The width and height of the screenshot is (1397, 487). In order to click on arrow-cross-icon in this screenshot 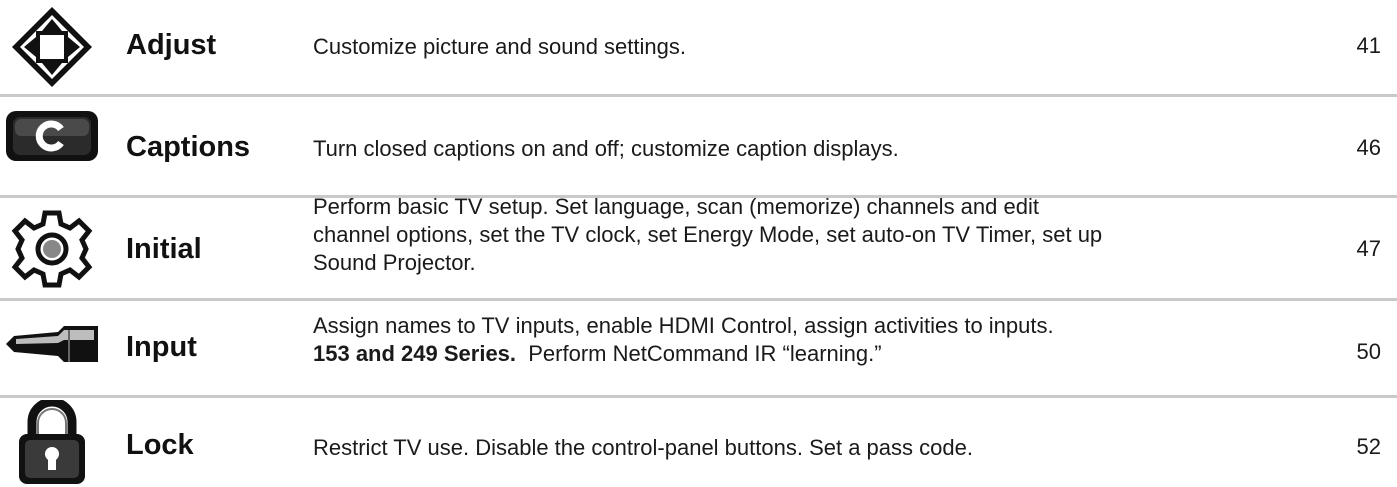, I will do `click(52, 47)`.